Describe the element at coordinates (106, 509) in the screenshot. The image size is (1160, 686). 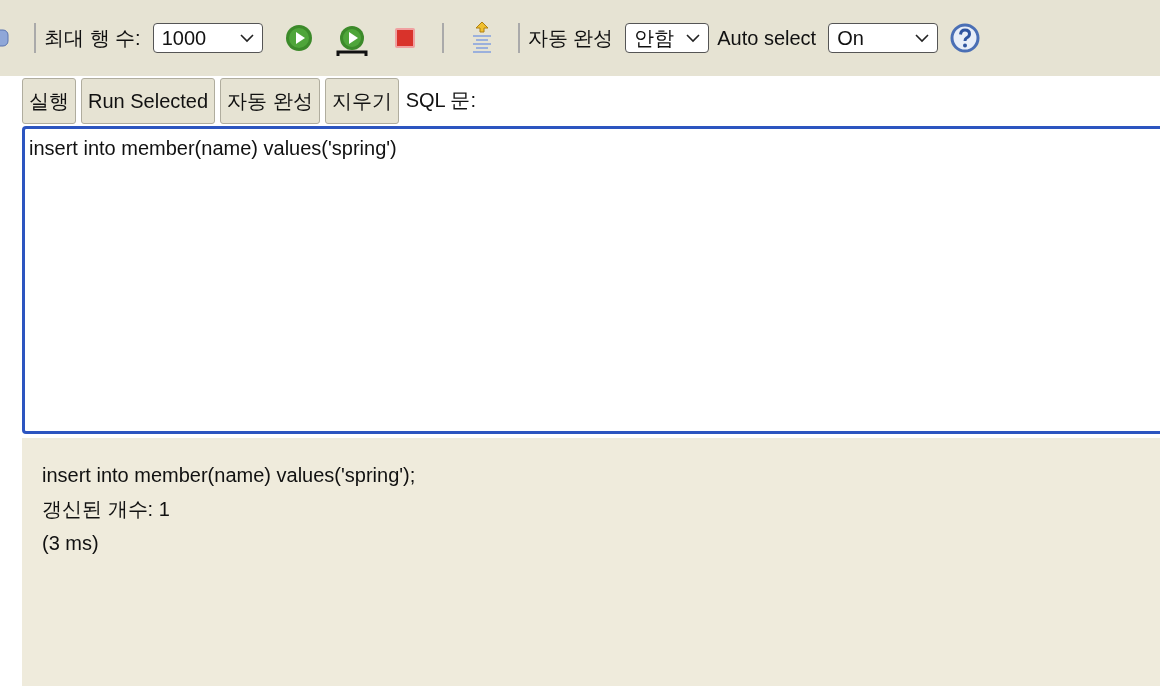
I see `result-text: 갱신된 개수: 1` at that location.